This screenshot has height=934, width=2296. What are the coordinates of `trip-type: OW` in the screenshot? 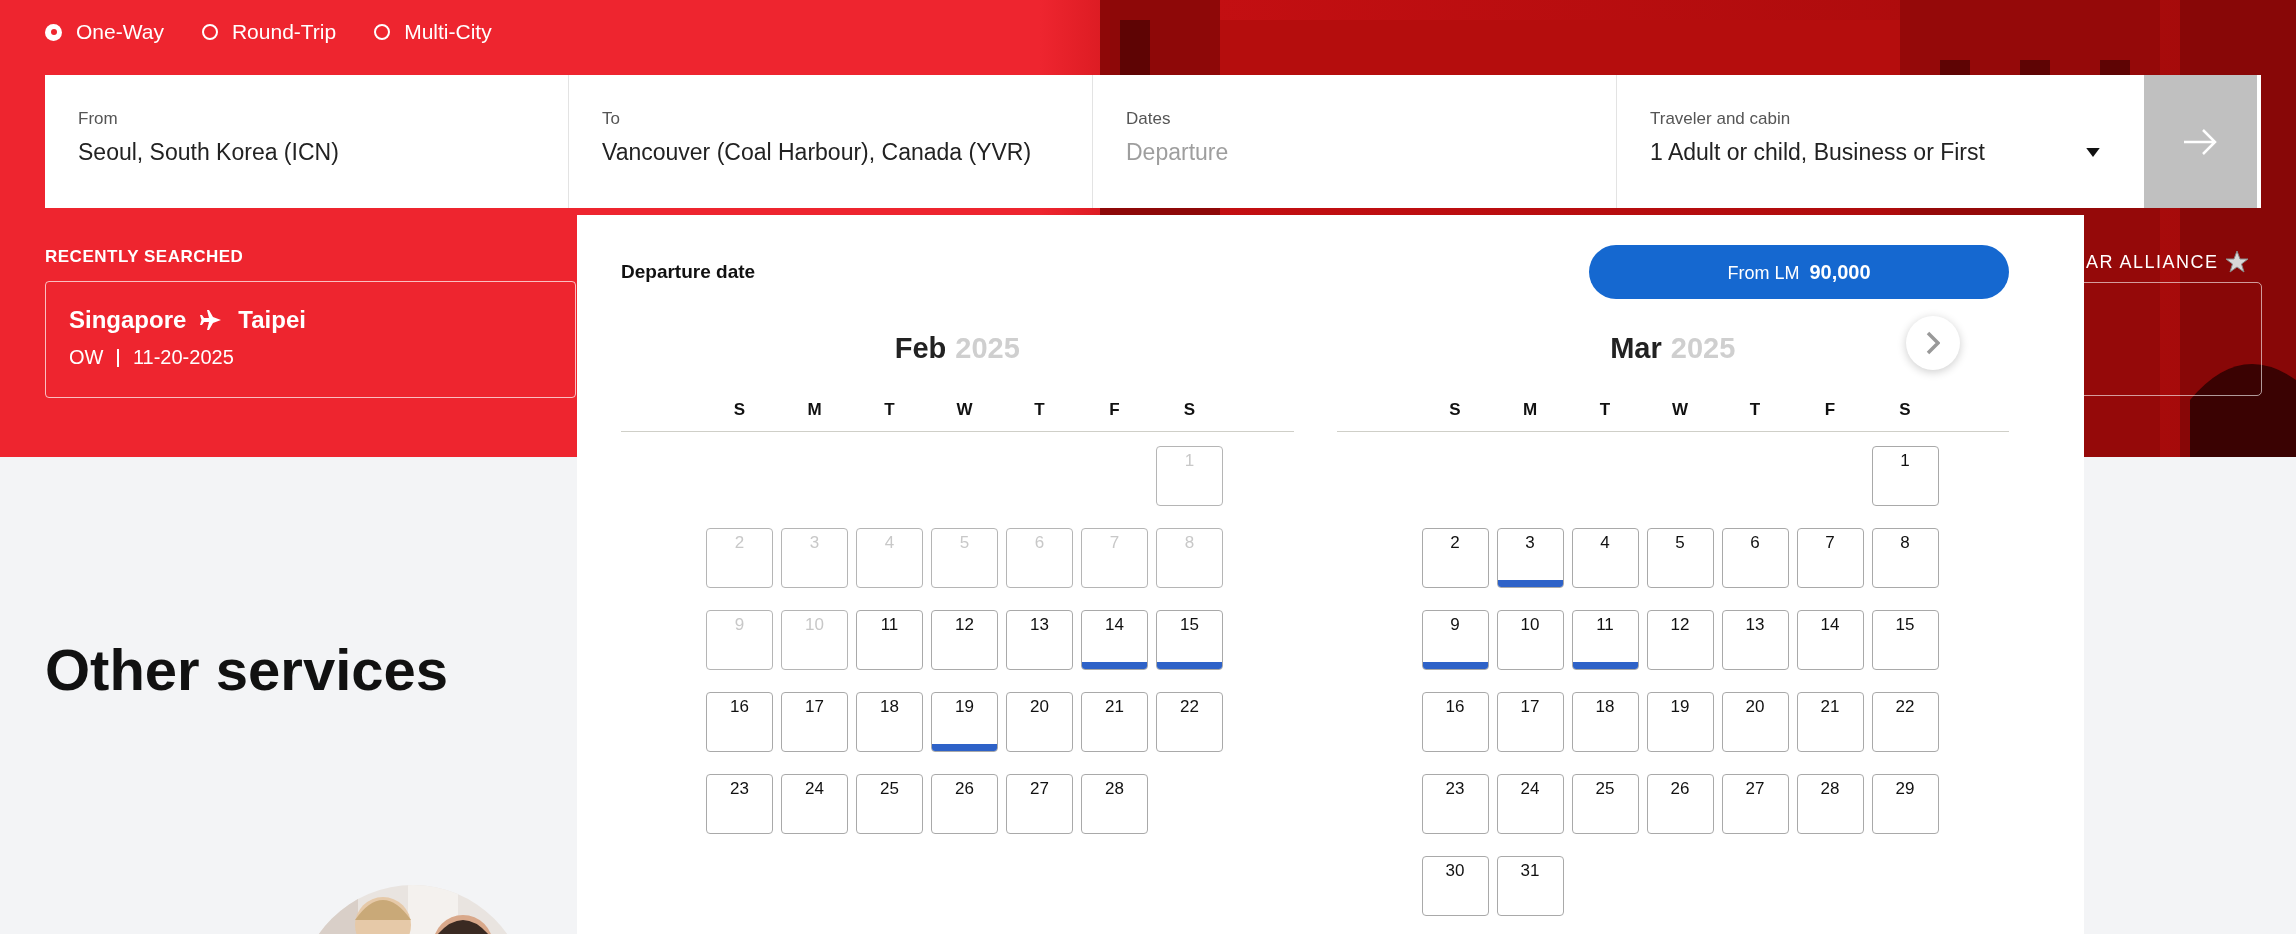 It's located at (86, 357).